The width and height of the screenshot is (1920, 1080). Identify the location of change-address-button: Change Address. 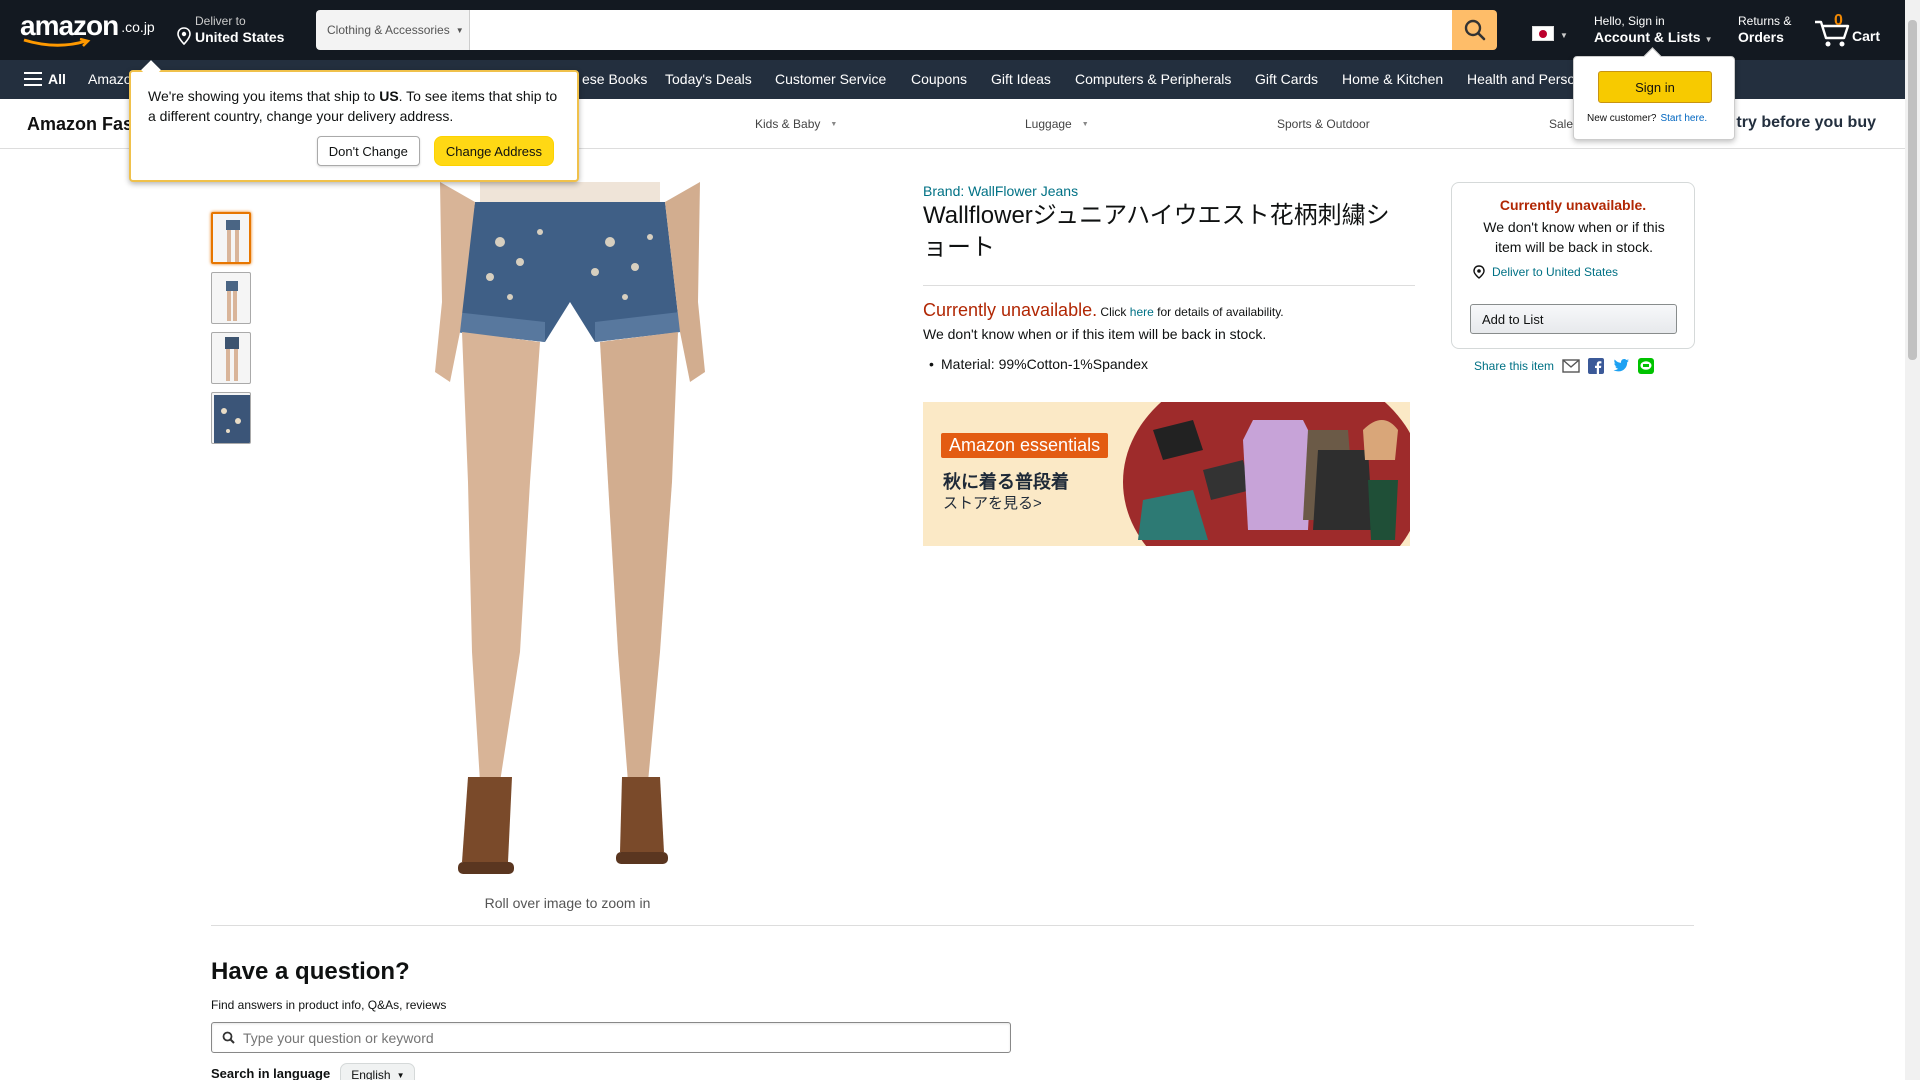
(493, 151).